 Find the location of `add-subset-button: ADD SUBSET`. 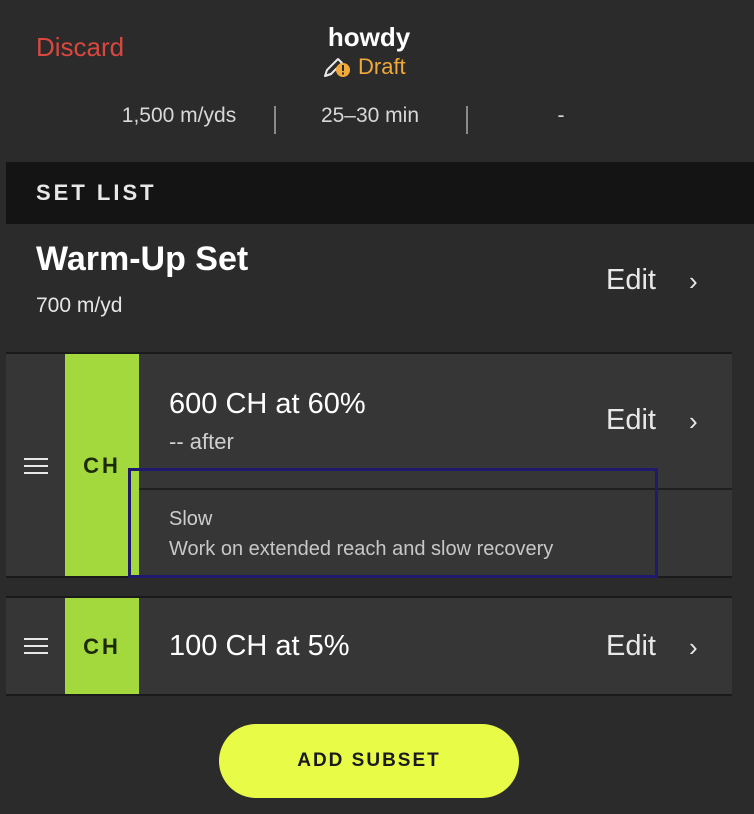

add-subset-button: ADD SUBSET is located at coordinates (369, 761).